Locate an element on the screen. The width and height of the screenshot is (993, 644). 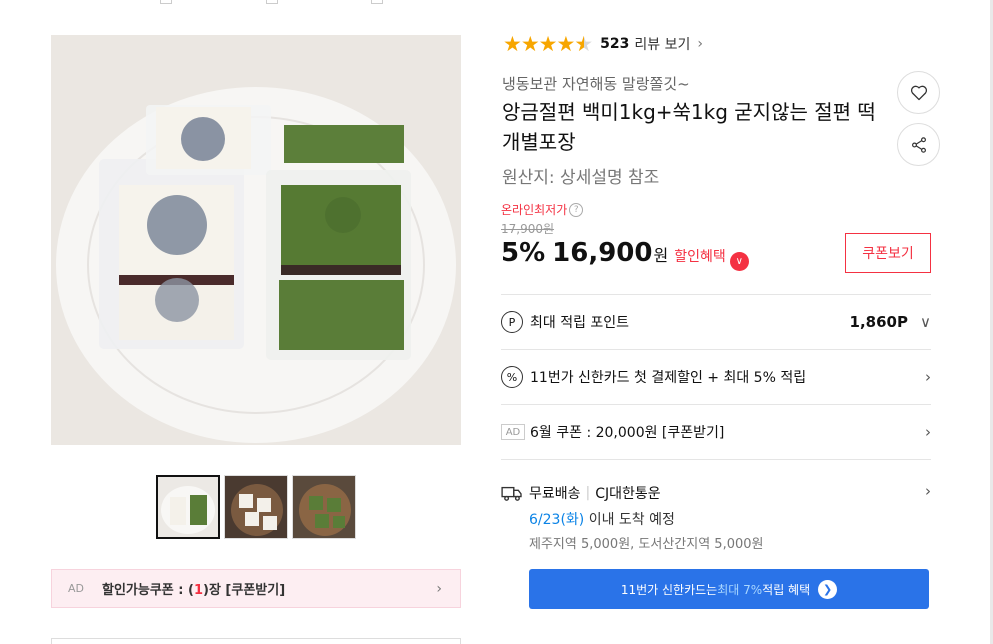
free-shipping-label: 무료배송 is located at coordinates (555, 494).